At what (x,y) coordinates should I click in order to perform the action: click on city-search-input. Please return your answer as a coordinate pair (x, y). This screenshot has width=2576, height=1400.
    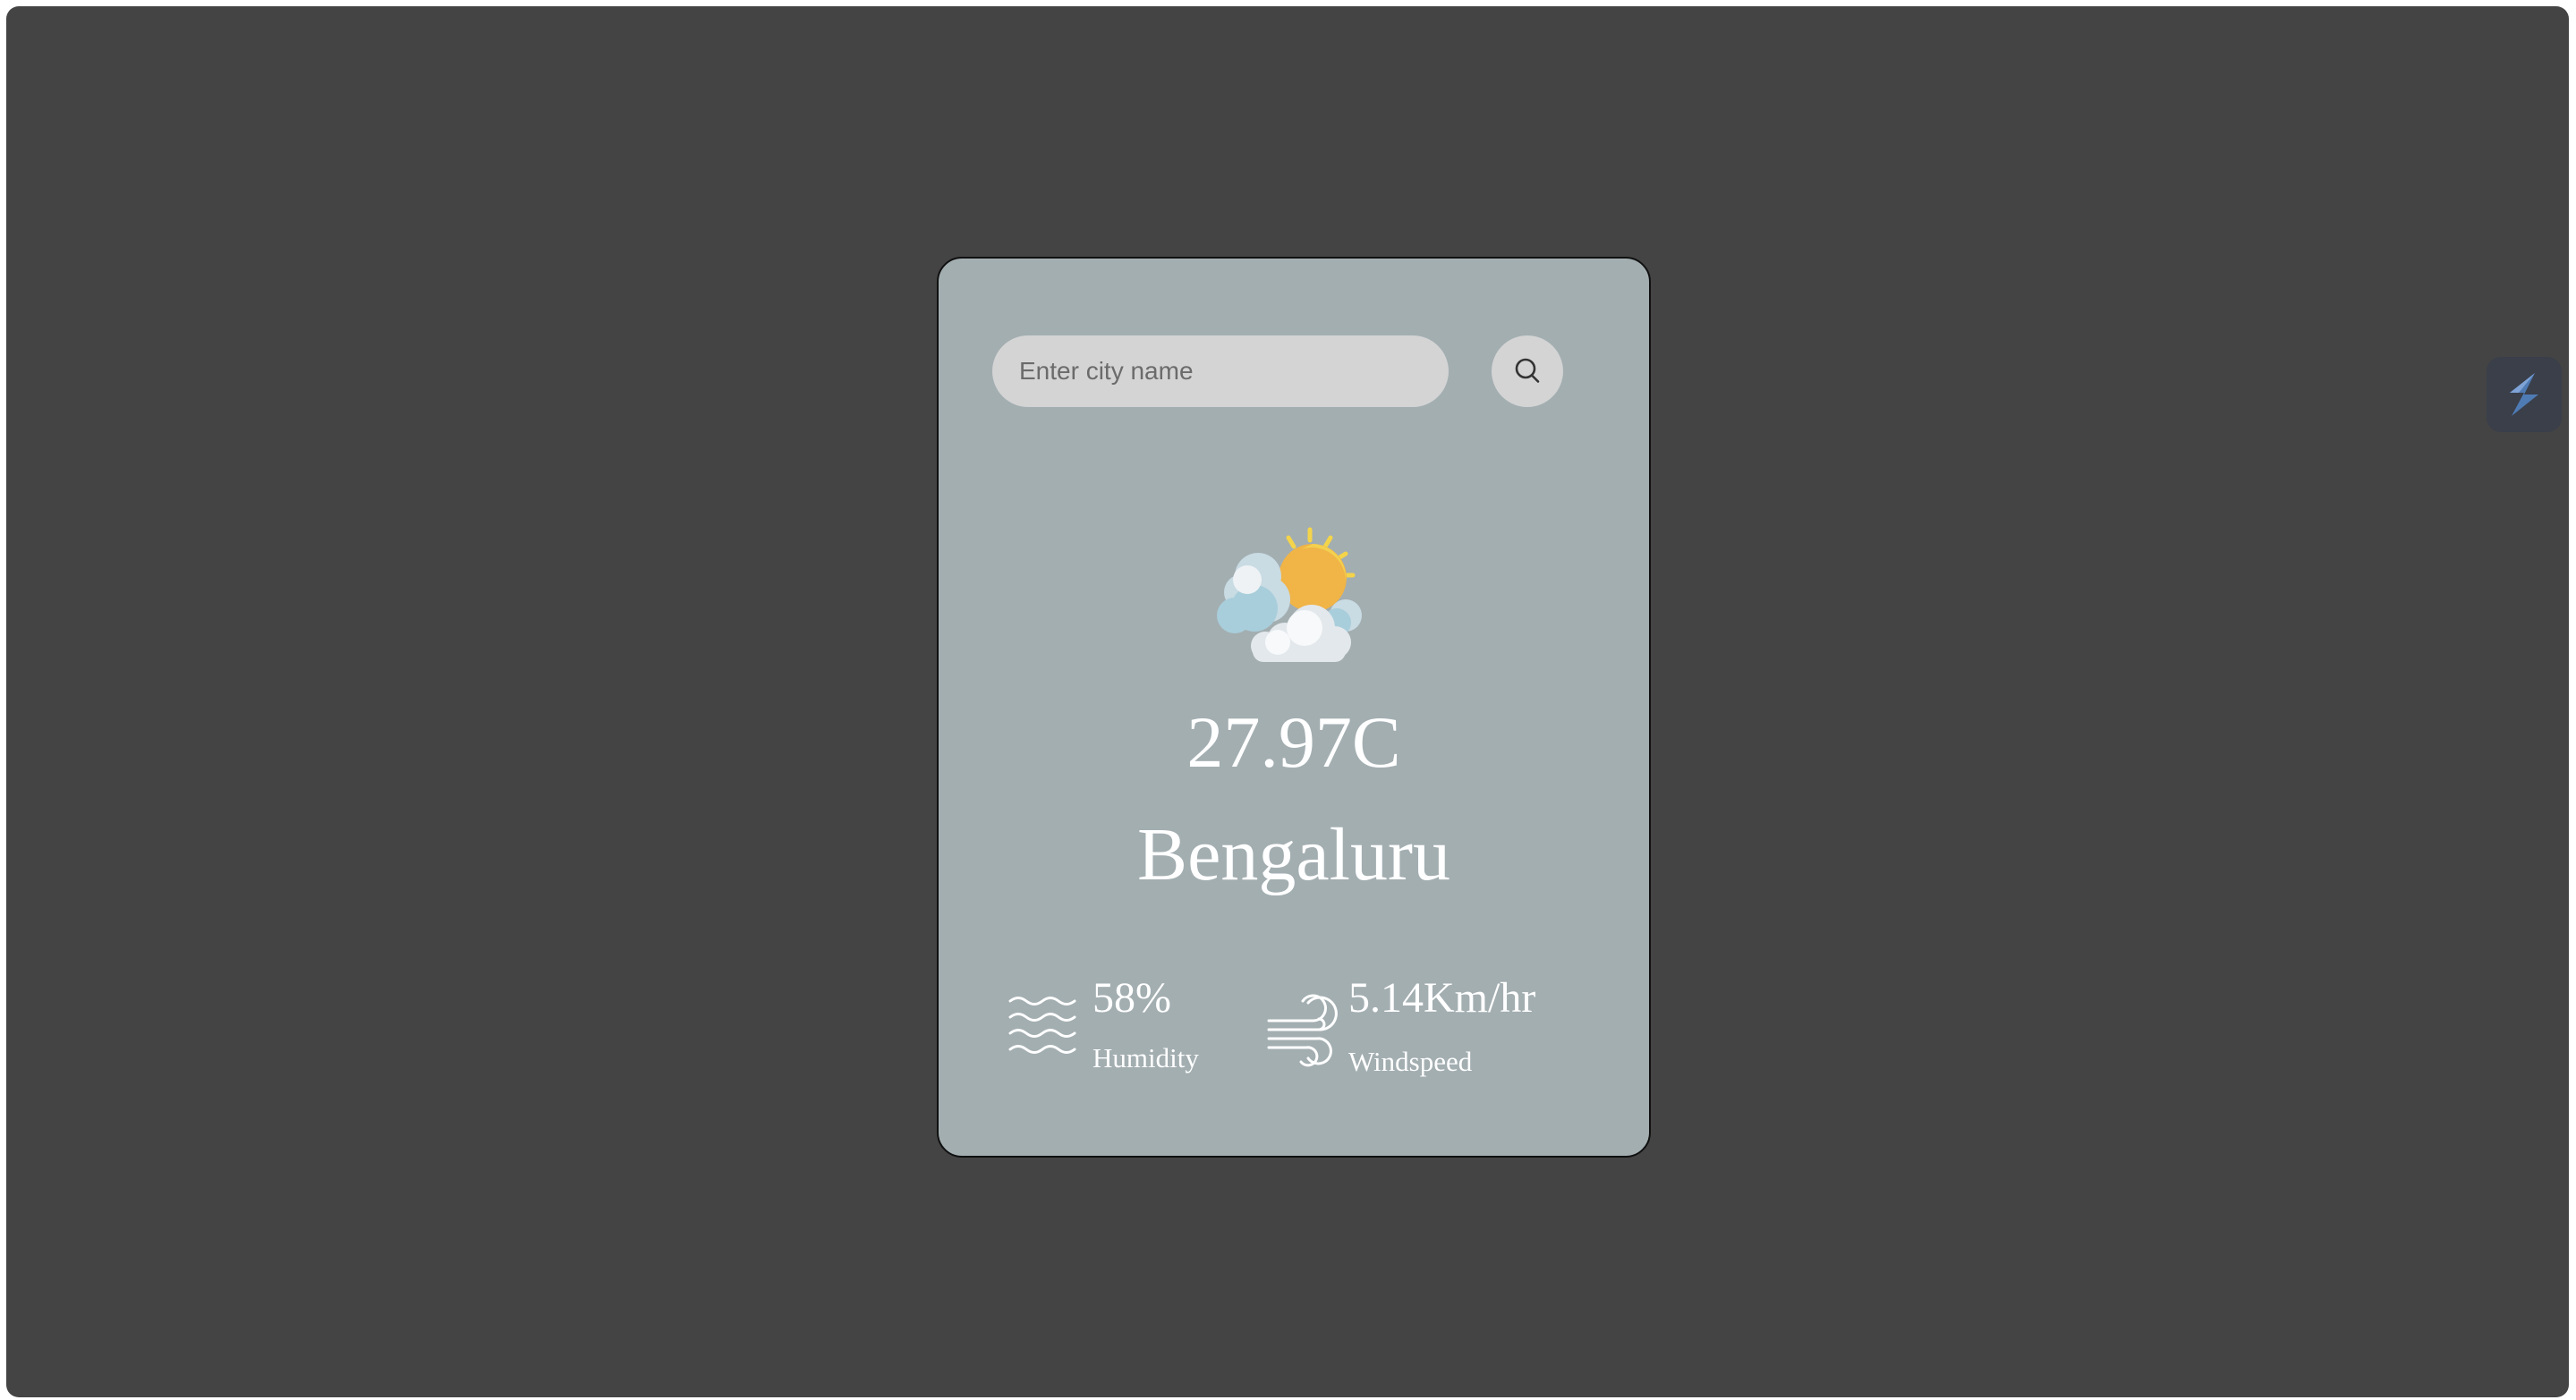
    Looking at the image, I should click on (1220, 371).